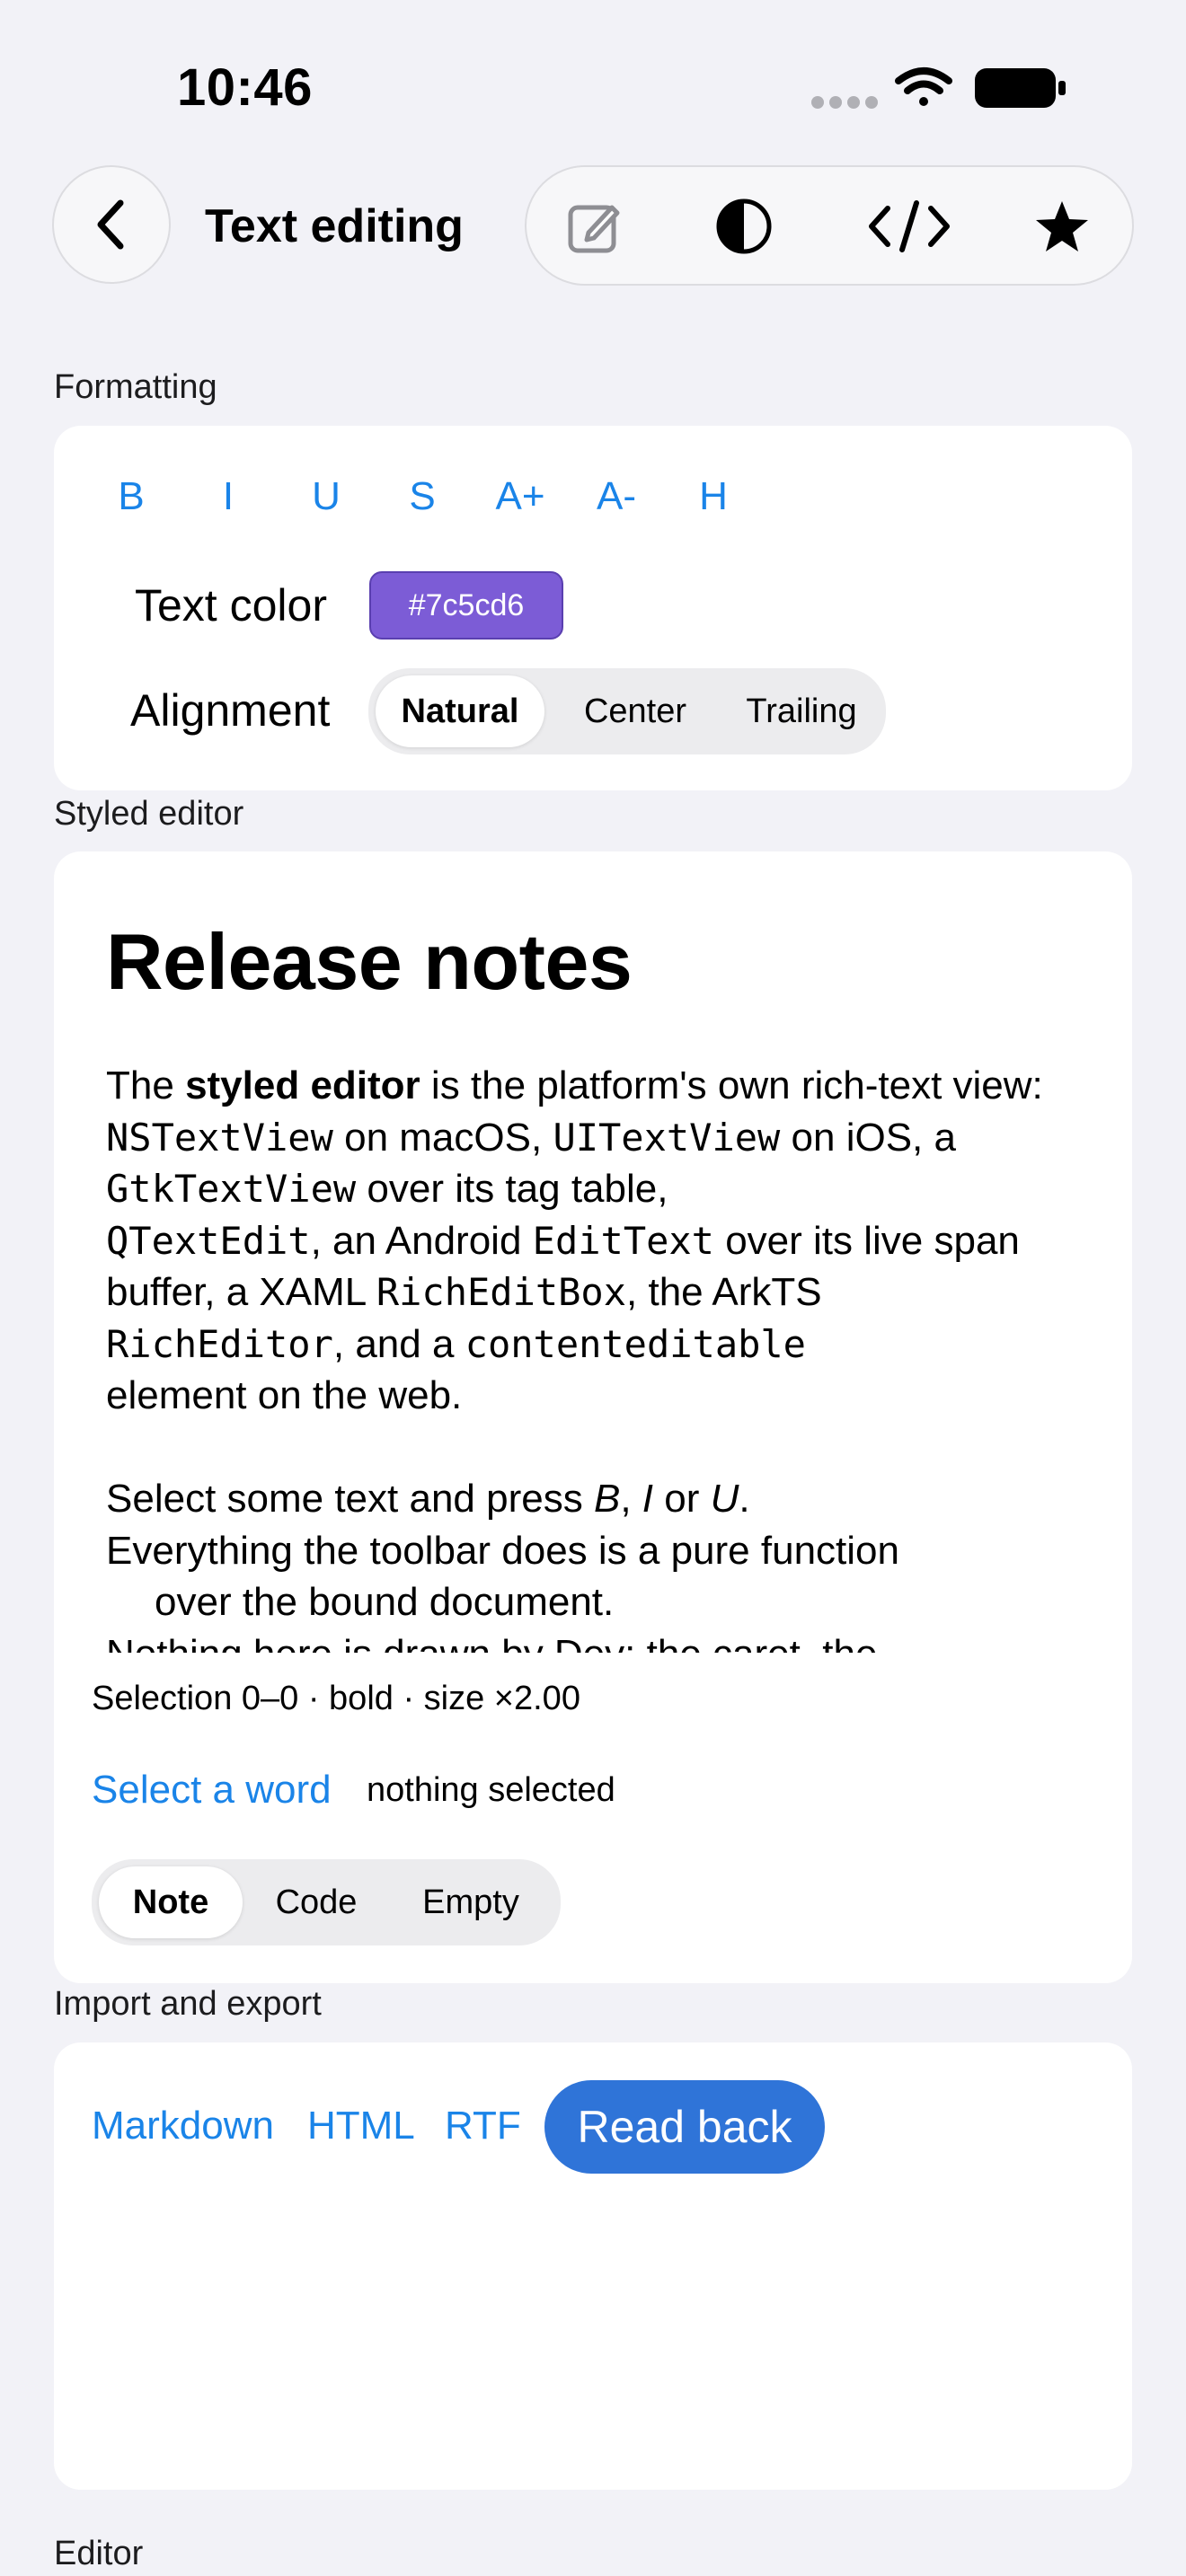 The image size is (1186, 2576). What do you see at coordinates (635, 711) in the screenshot?
I see `alignment-option-center: Center` at bounding box center [635, 711].